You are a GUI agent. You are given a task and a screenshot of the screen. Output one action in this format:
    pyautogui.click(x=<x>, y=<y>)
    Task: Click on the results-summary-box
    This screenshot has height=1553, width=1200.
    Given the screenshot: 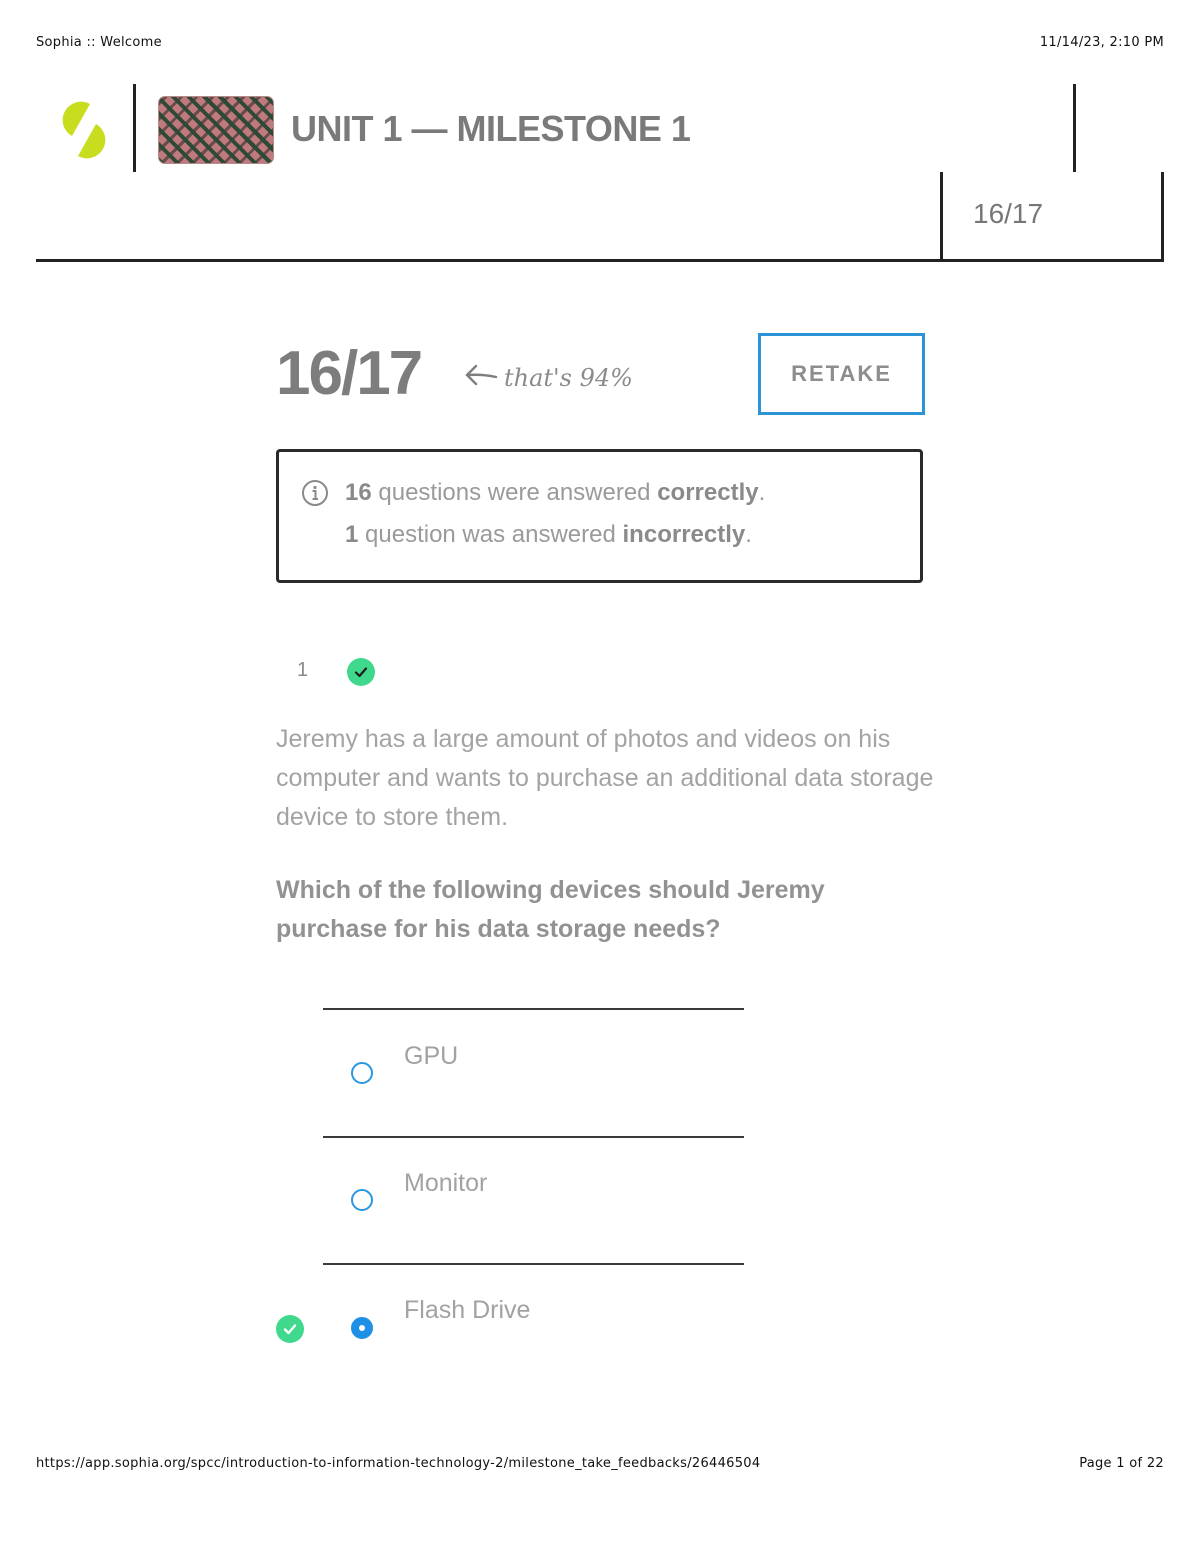 What is the action you would take?
    pyautogui.click(x=599, y=516)
    